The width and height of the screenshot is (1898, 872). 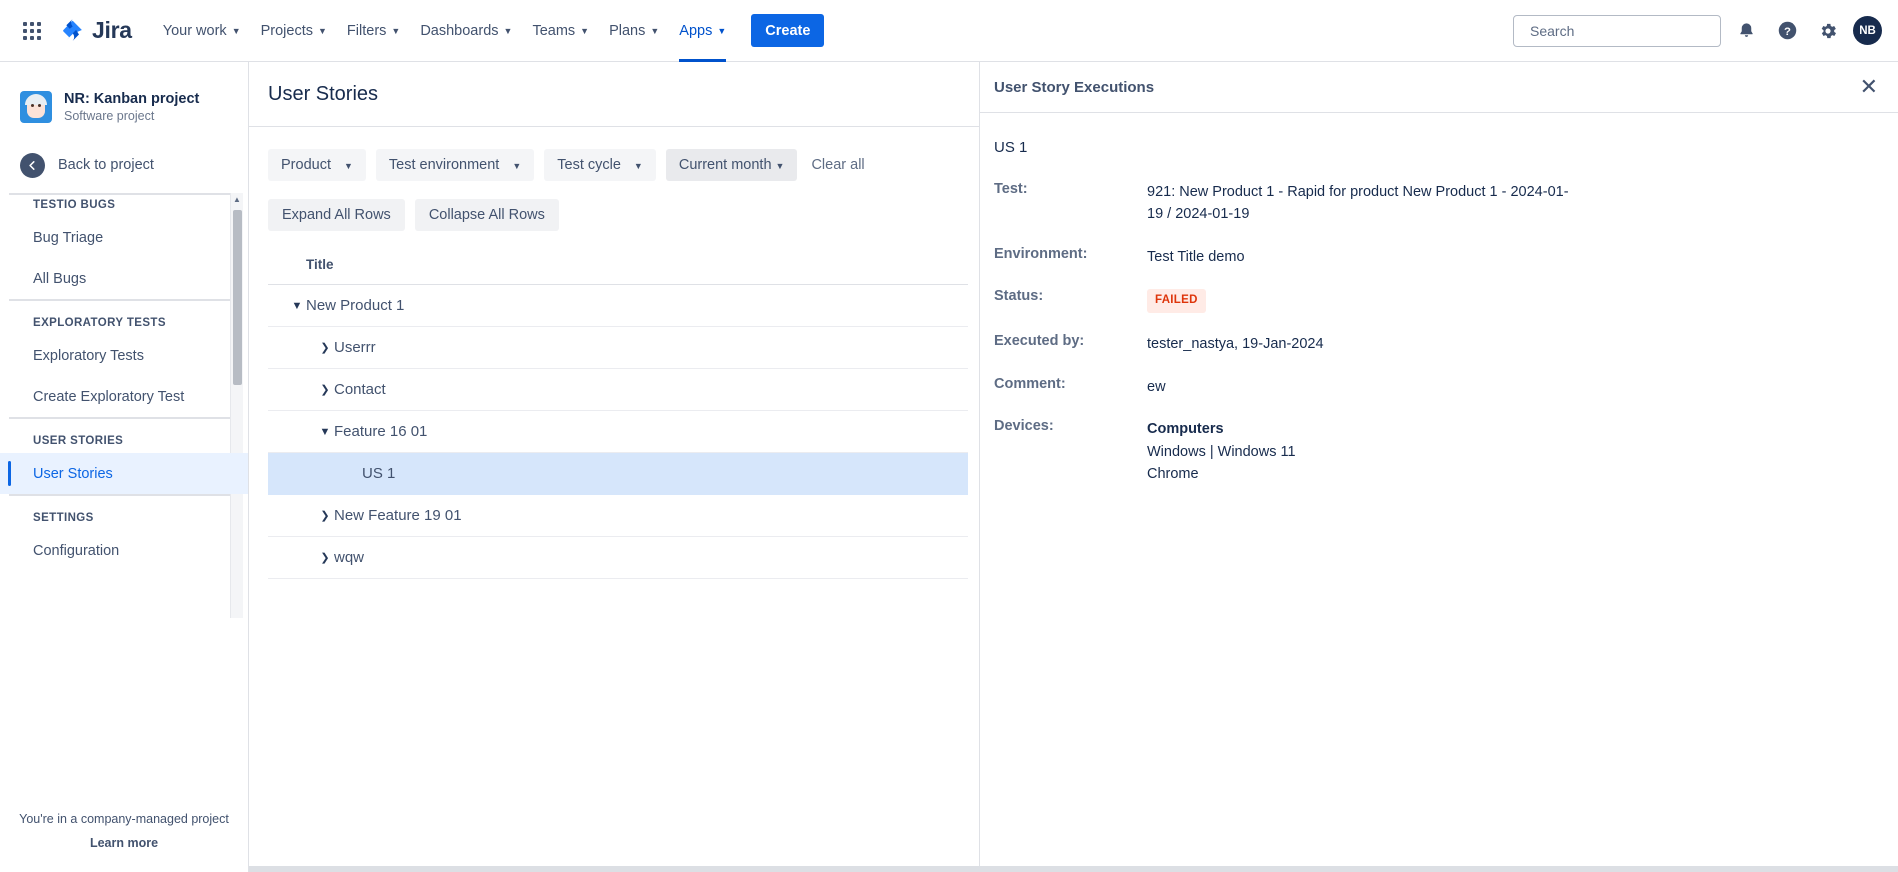 What do you see at coordinates (702, 31) in the screenshot?
I see `nav-item-apps: Apps ▼` at bounding box center [702, 31].